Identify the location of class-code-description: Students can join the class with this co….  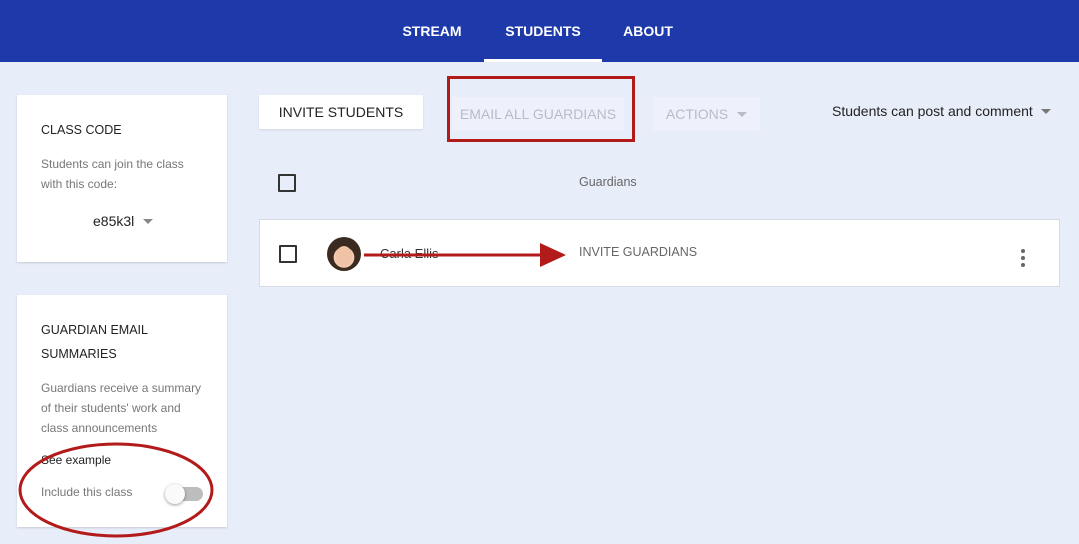
(112, 174).